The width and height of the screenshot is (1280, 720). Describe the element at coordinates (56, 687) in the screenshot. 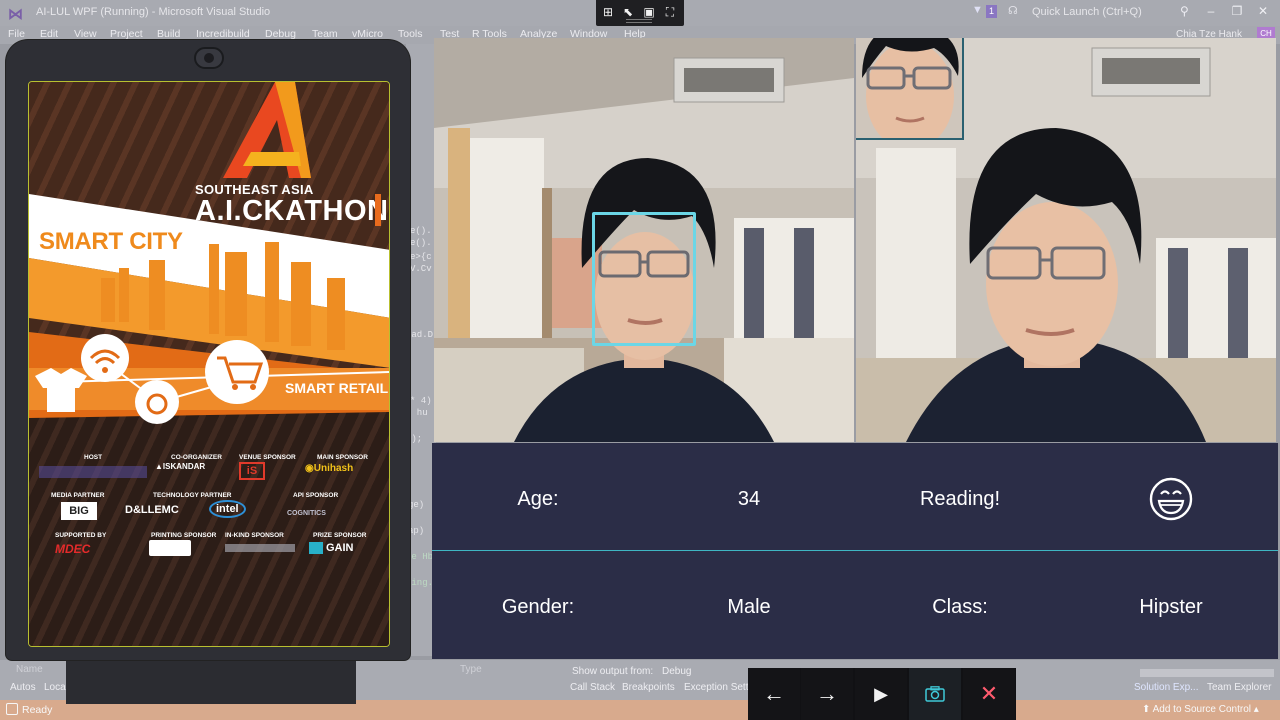

I see `tab-locals: Local` at that location.